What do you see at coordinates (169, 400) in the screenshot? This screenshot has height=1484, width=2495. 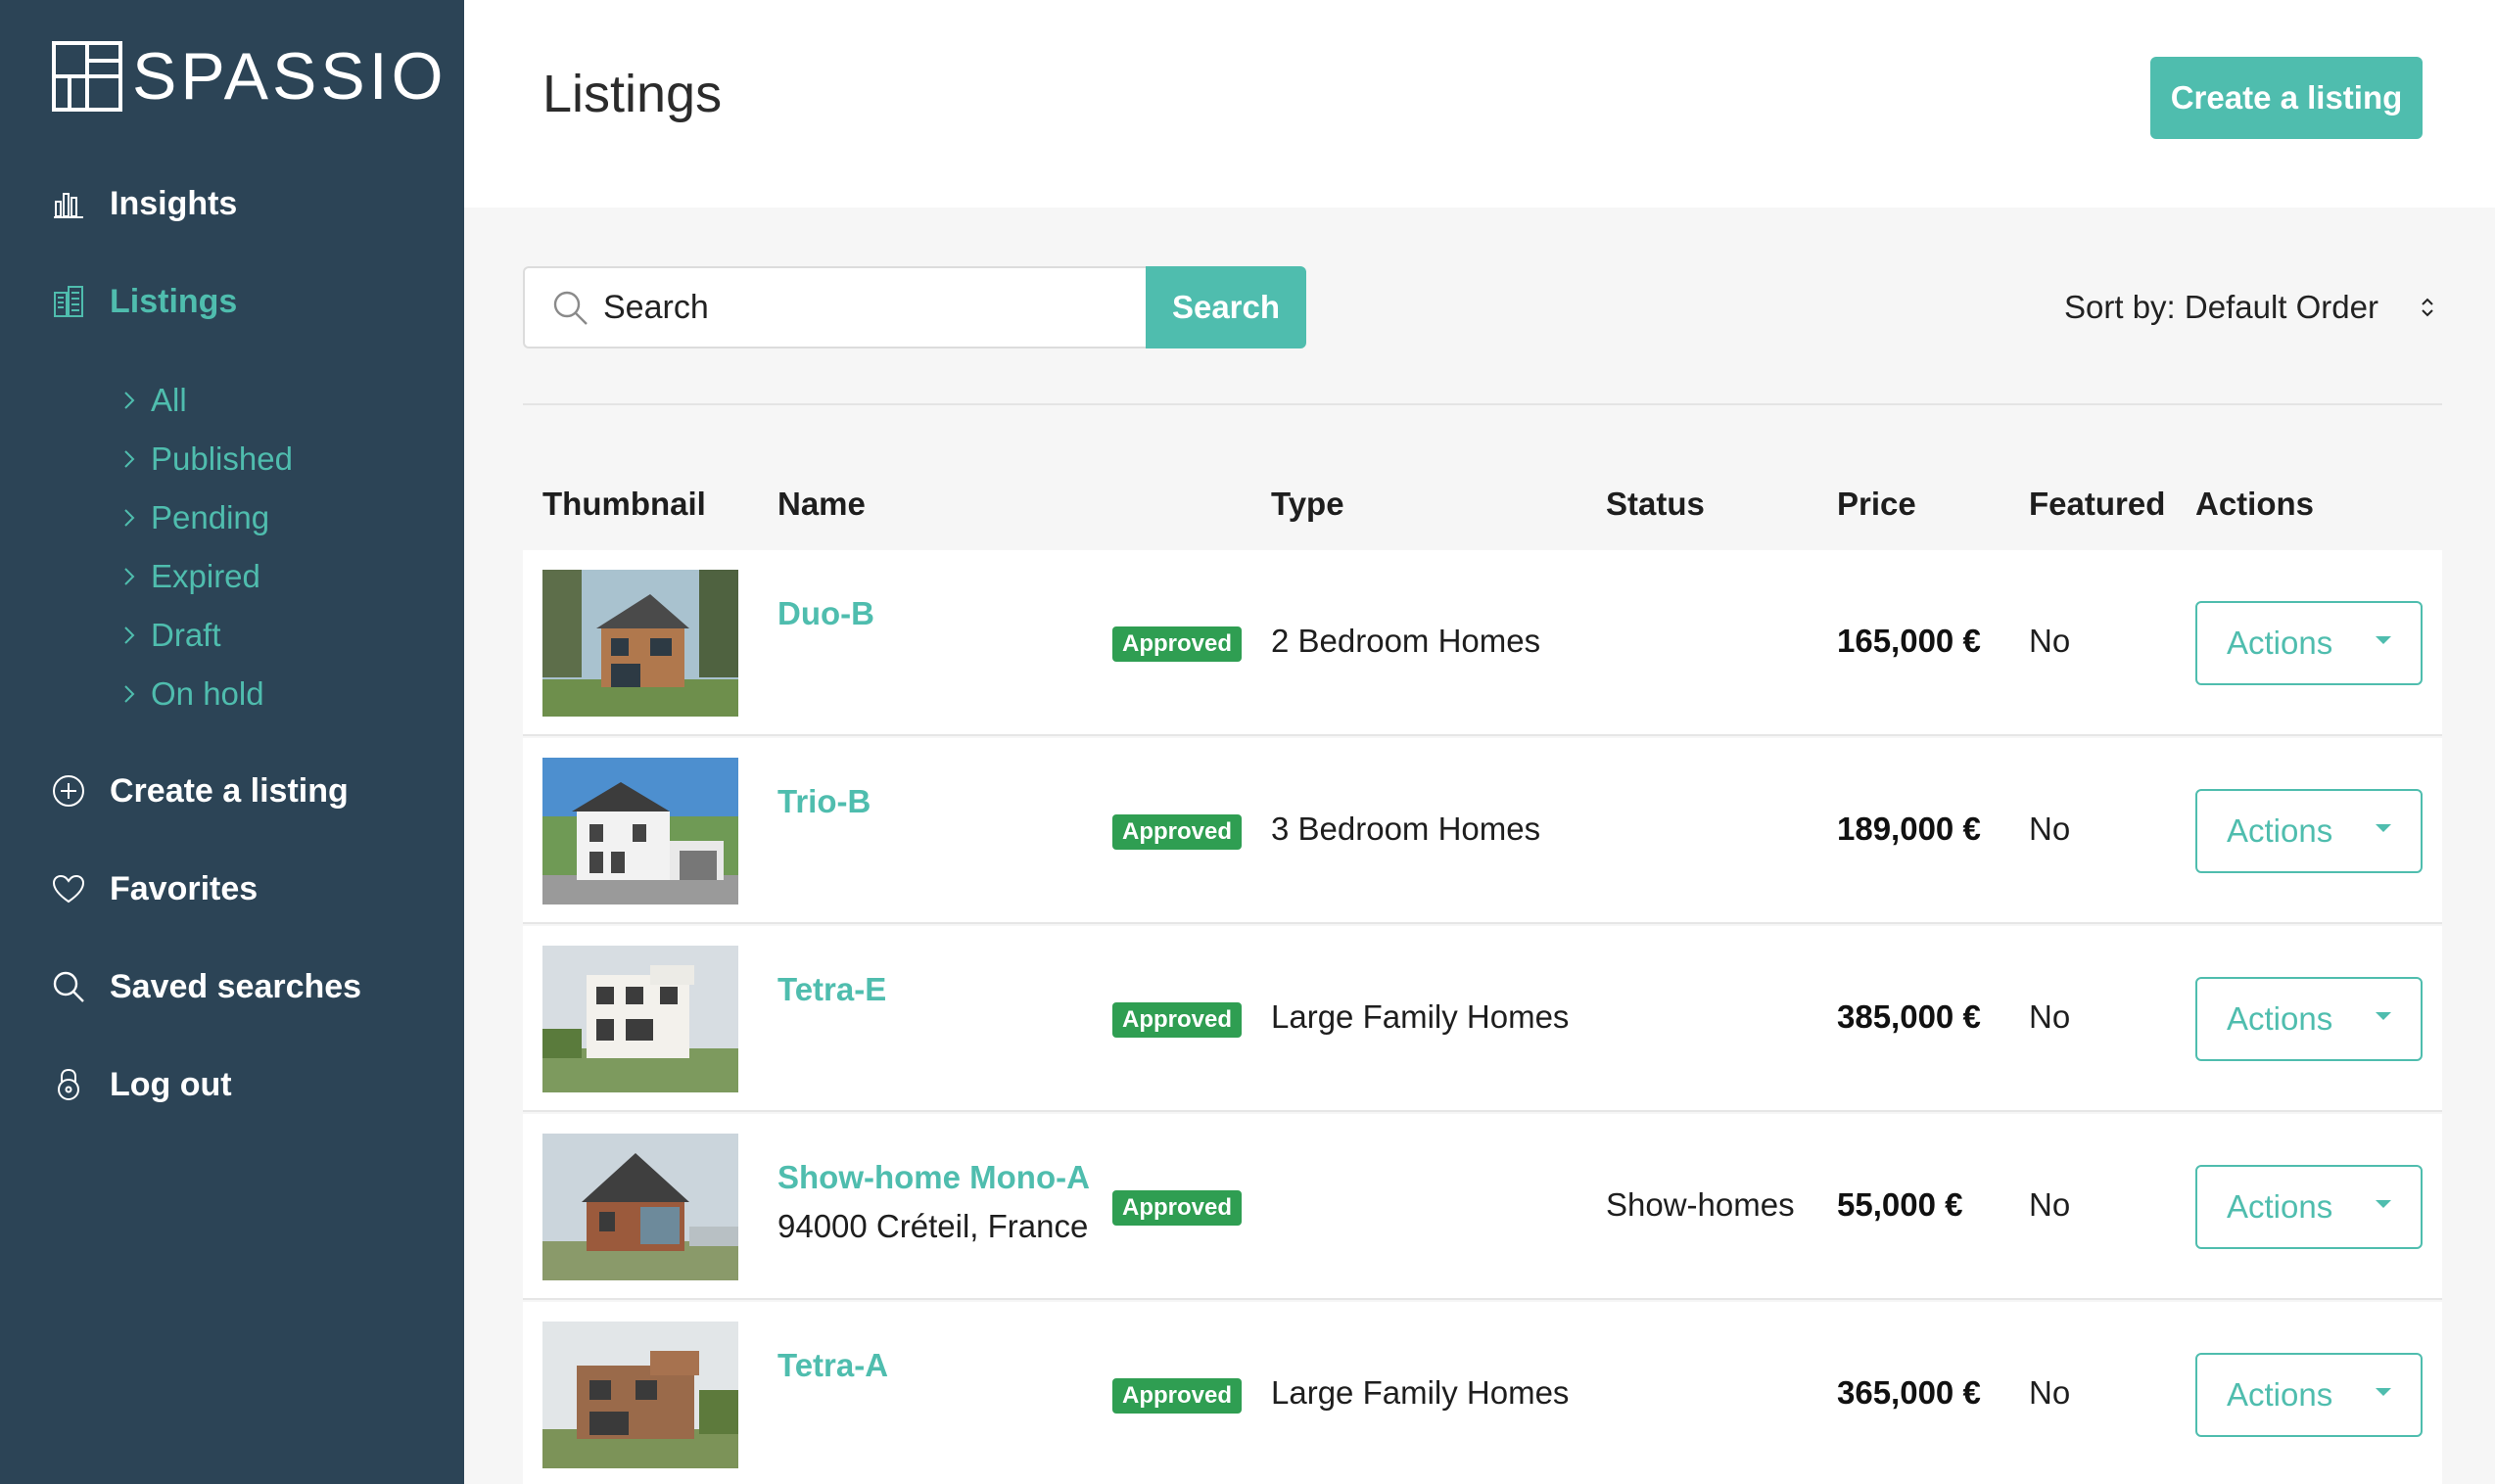 I see `sidebar-subitem-label: All` at bounding box center [169, 400].